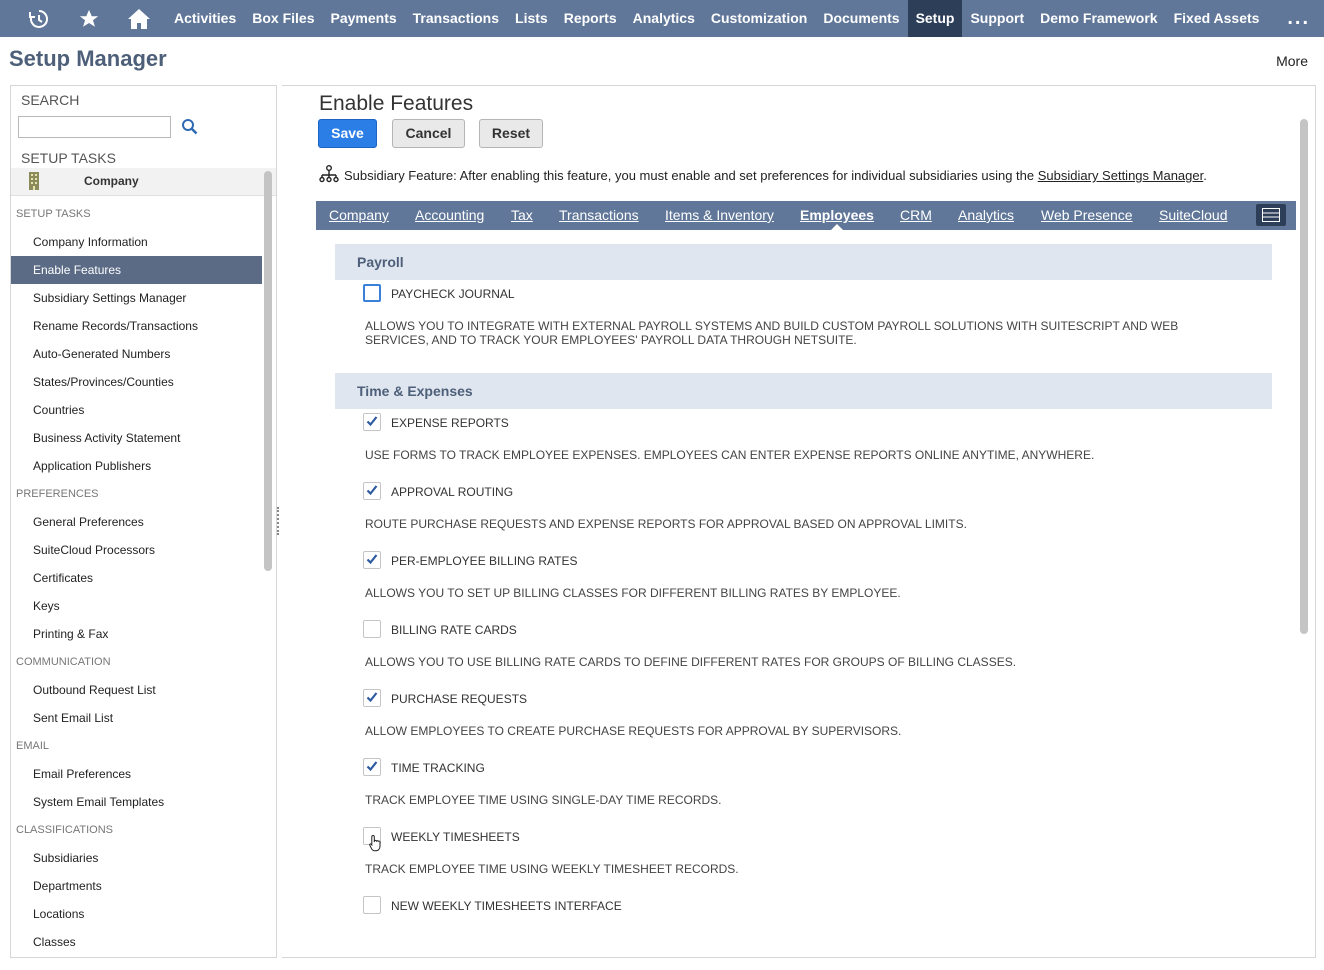 Image resolution: width=1324 pixels, height=970 pixels. Describe the element at coordinates (139, 18) in the screenshot. I see `home-icon` at that location.